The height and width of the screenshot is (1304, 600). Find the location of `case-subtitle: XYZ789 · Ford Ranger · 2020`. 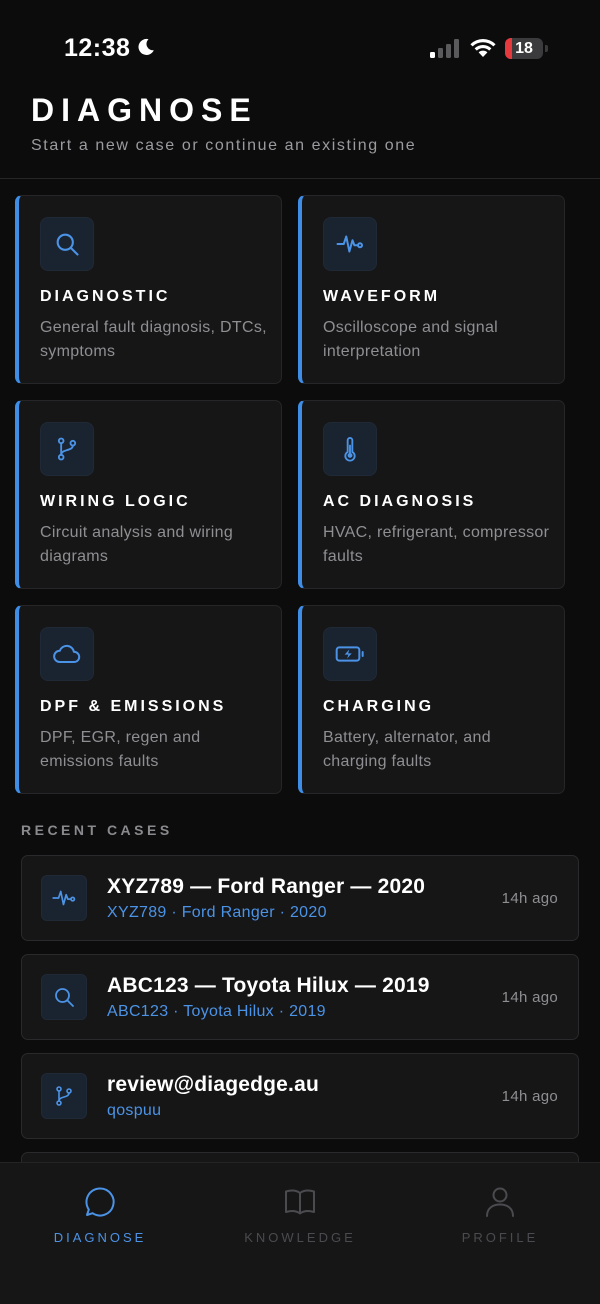

case-subtitle: XYZ789 · Ford Ranger · 2020 is located at coordinates (217, 912).